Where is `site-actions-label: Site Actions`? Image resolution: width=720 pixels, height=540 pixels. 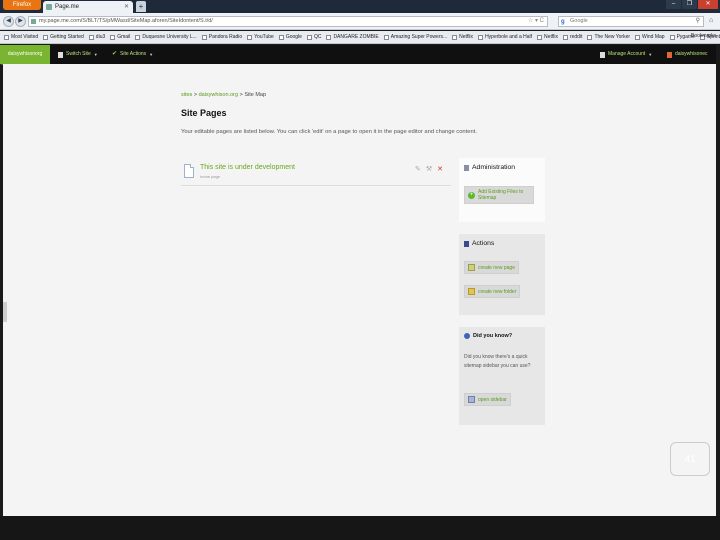 site-actions-label: Site Actions is located at coordinates (133, 54).